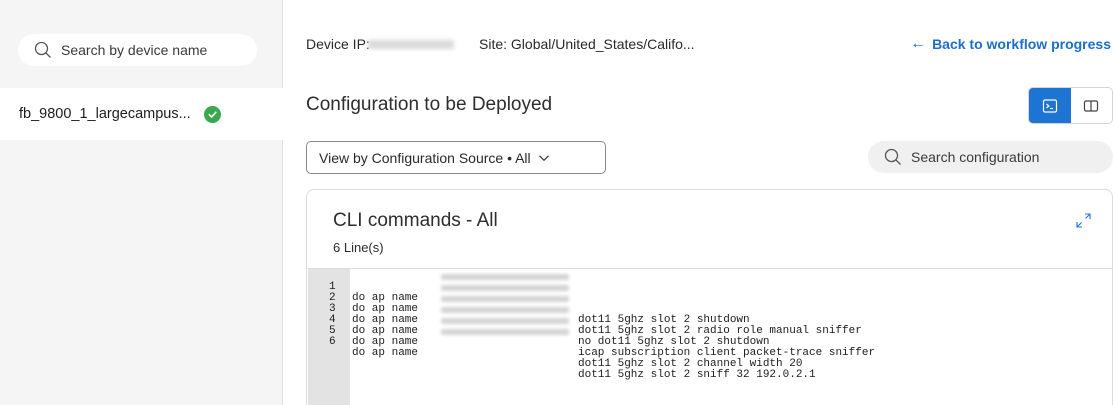 This screenshot has width=1113, height=405. I want to click on terminal-icon, so click(1049, 105).